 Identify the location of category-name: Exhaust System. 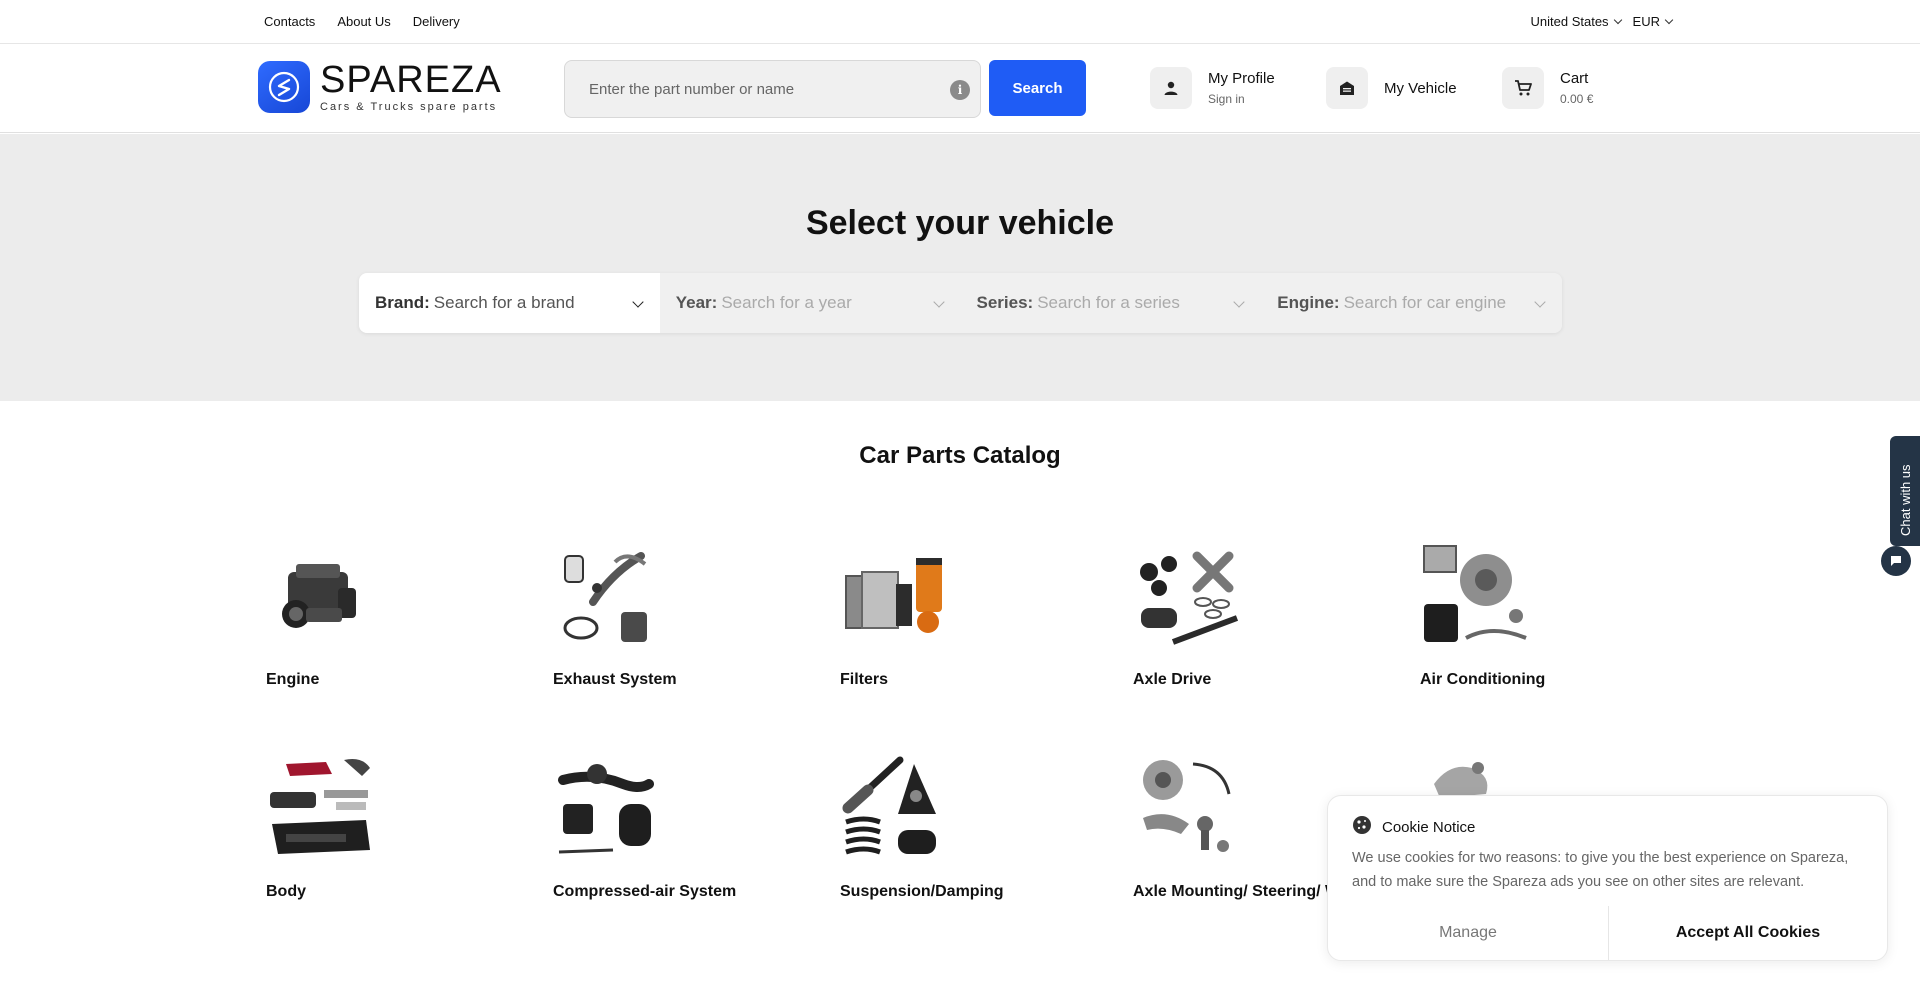
(615, 679).